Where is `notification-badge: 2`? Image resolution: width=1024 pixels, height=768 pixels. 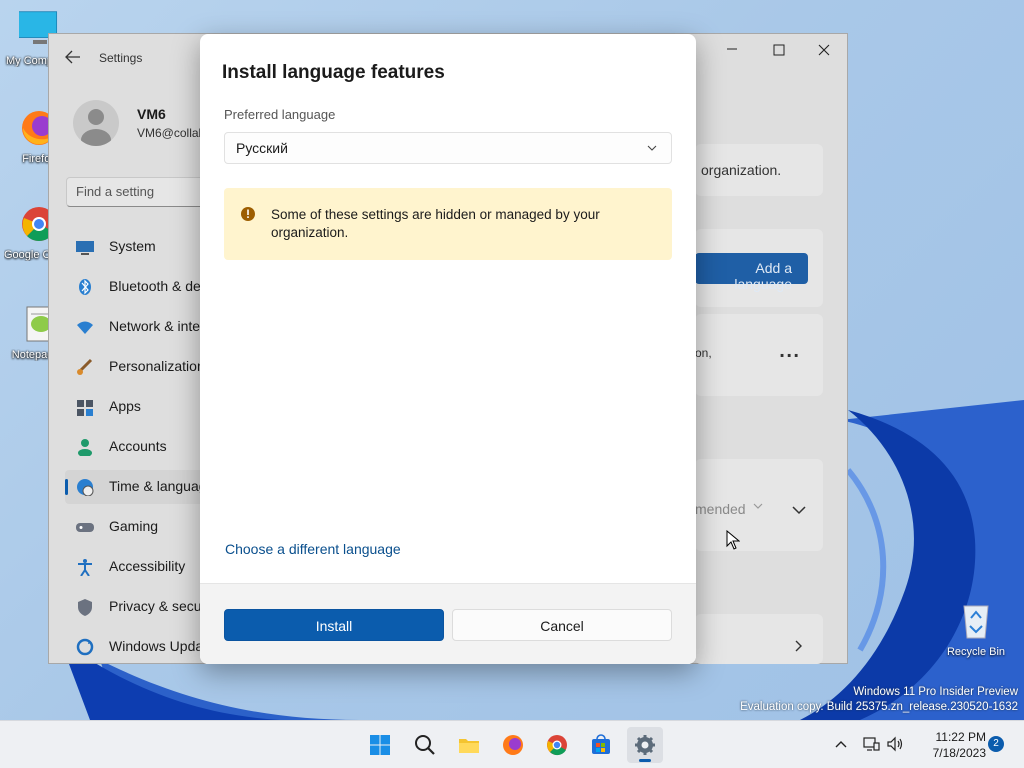 notification-badge: 2 is located at coordinates (996, 744).